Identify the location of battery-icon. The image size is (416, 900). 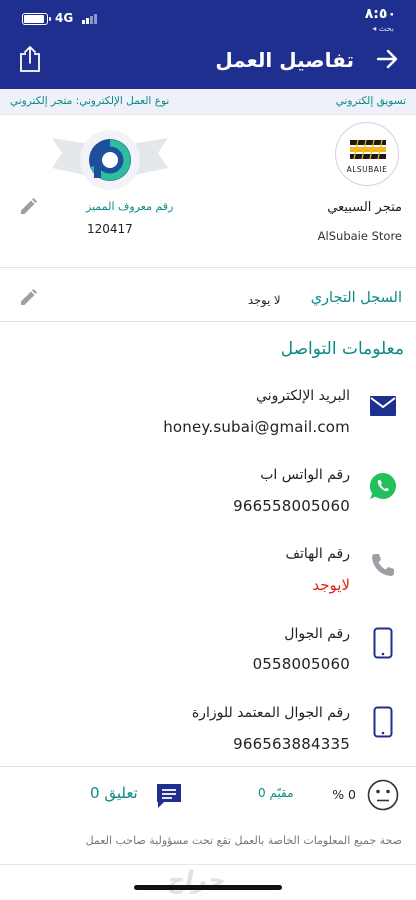
(36, 19).